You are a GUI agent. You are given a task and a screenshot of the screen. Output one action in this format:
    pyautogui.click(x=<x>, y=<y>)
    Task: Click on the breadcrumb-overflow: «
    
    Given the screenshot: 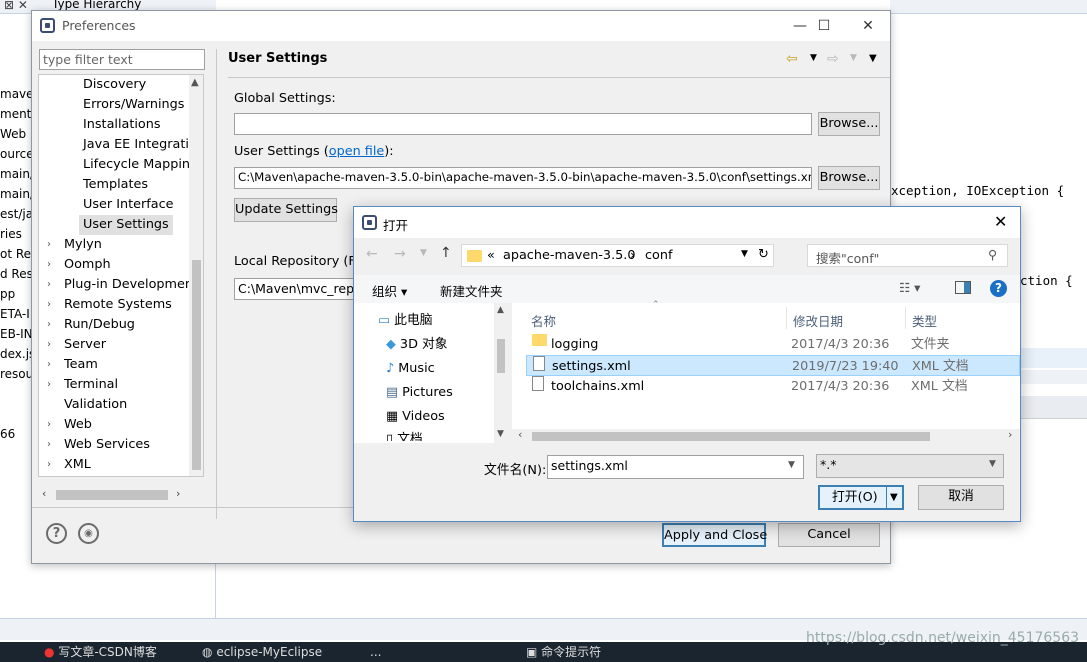 What is the action you would take?
    pyautogui.click(x=491, y=255)
    